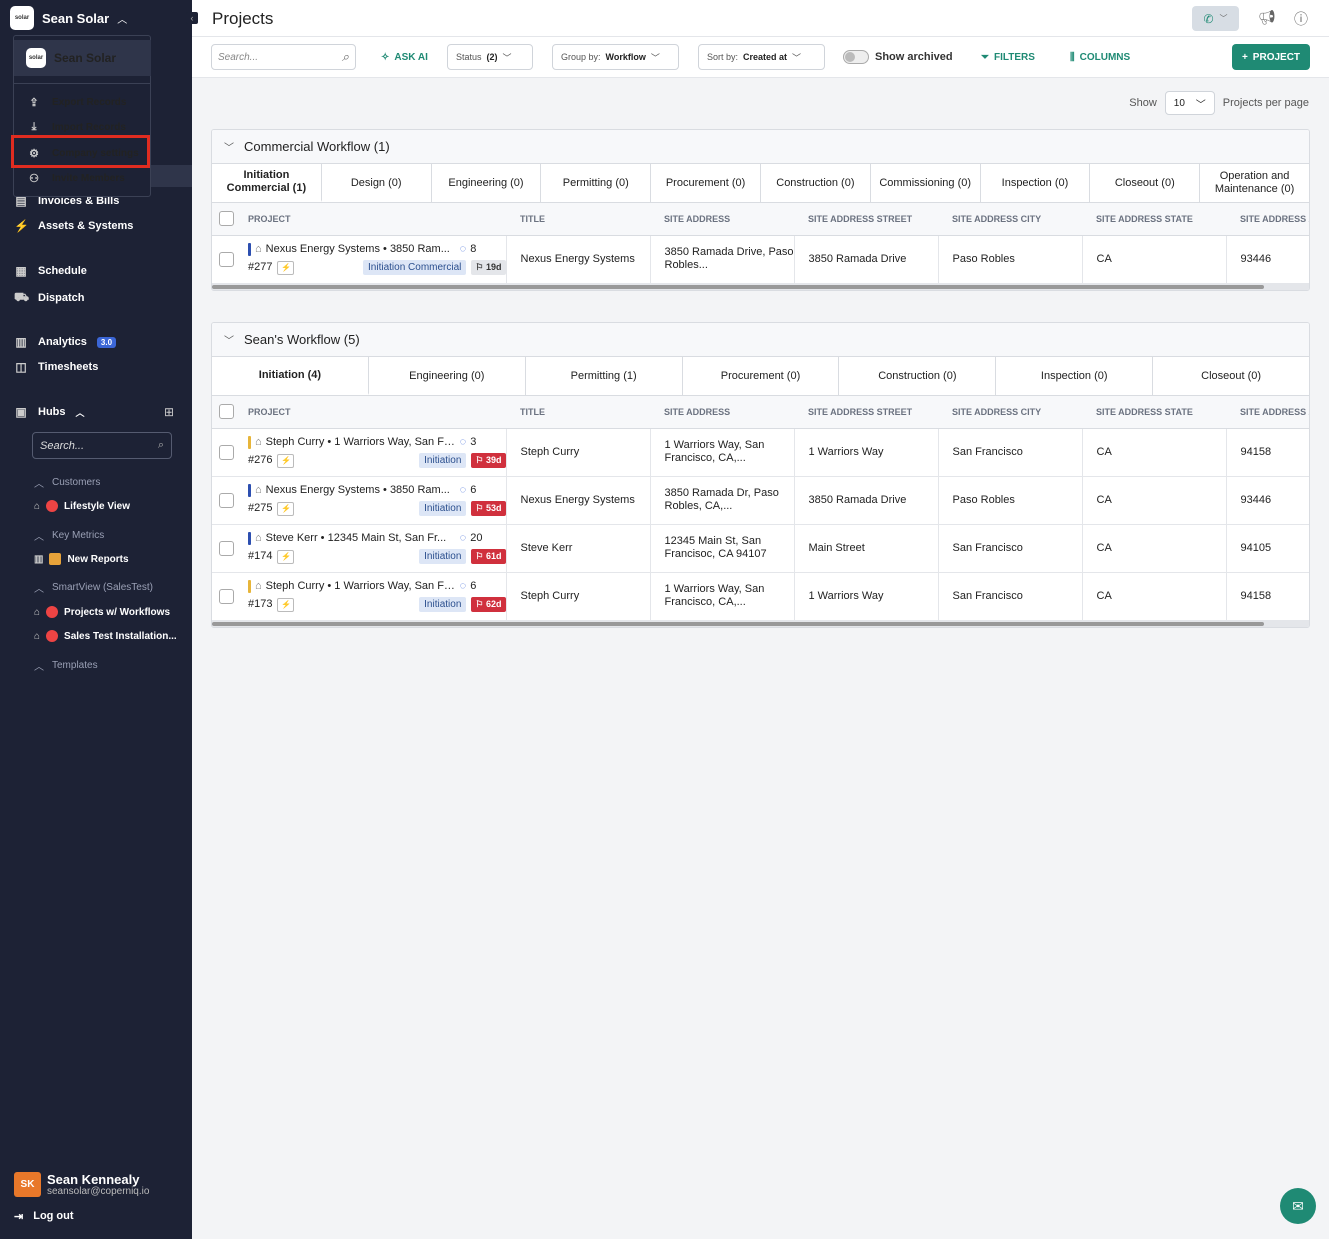 The image size is (1329, 1239). What do you see at coordinates (604, 376) in the screenshot?
I see `stage-tab: Permitting (1)` at bounding box center [604, 376].